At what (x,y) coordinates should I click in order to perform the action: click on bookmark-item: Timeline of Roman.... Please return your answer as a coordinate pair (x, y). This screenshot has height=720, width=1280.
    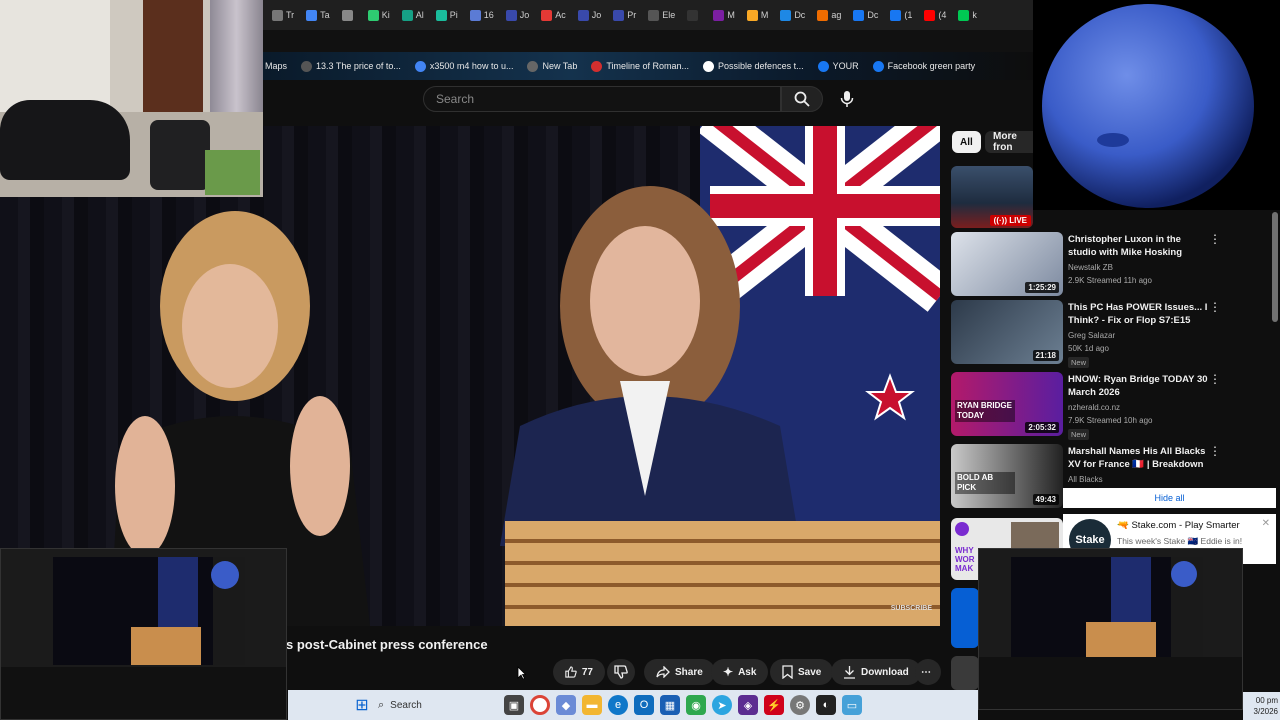
    Looking at the image, I should click on (640, 66).